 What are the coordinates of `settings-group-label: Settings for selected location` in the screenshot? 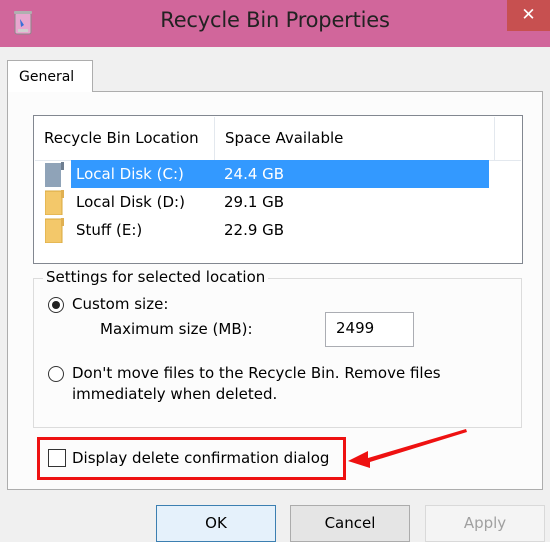 It's located at (156, 277).